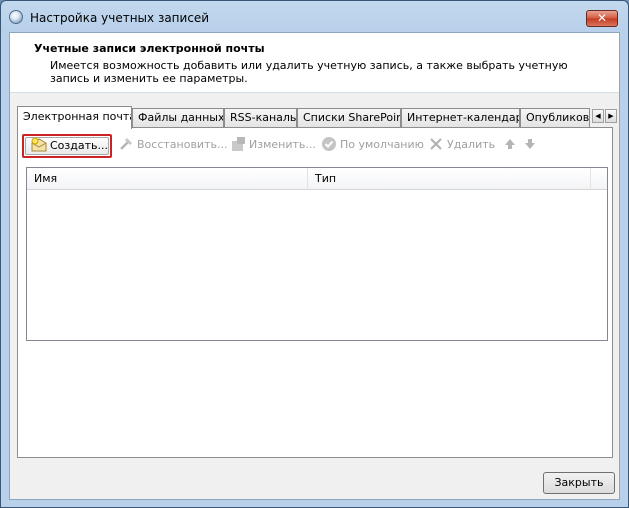 The image size is (629, 508). I want to click on delete-button: Удалить, so click(461, 146).